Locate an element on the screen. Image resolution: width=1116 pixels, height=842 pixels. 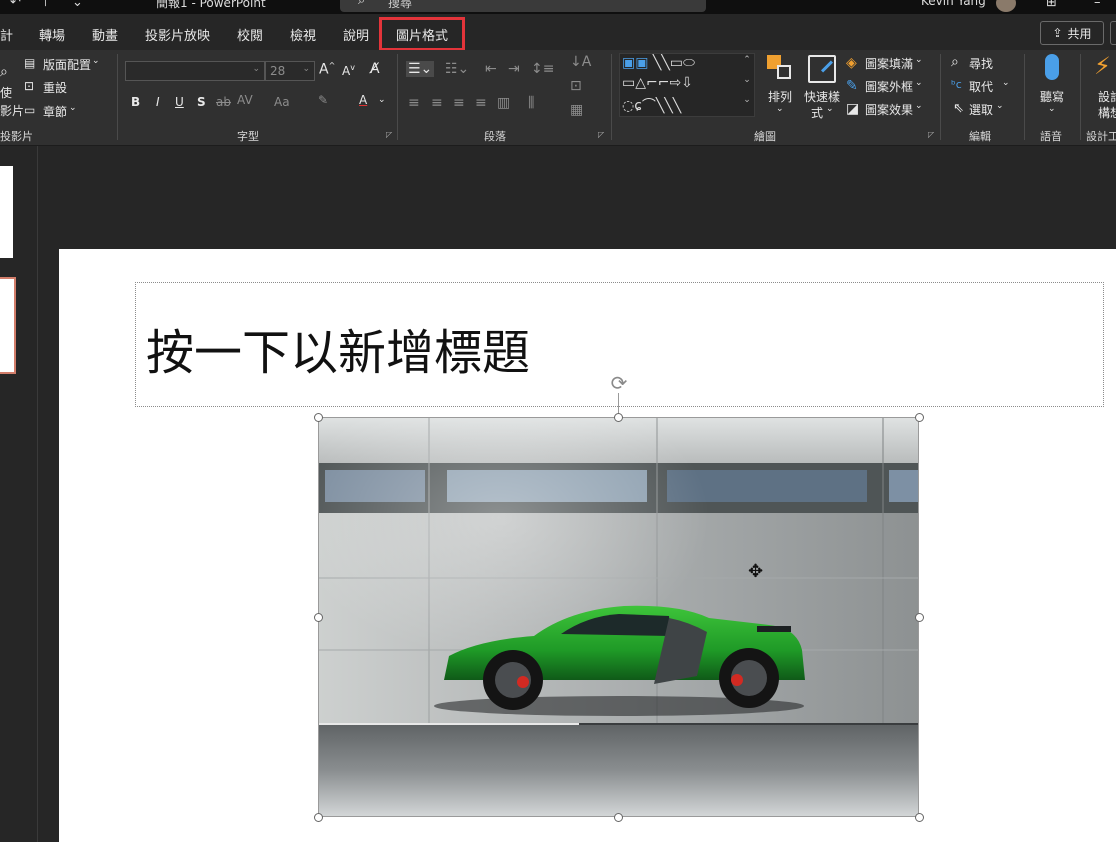
font-color-button: A is located at coordinates (363, 100).